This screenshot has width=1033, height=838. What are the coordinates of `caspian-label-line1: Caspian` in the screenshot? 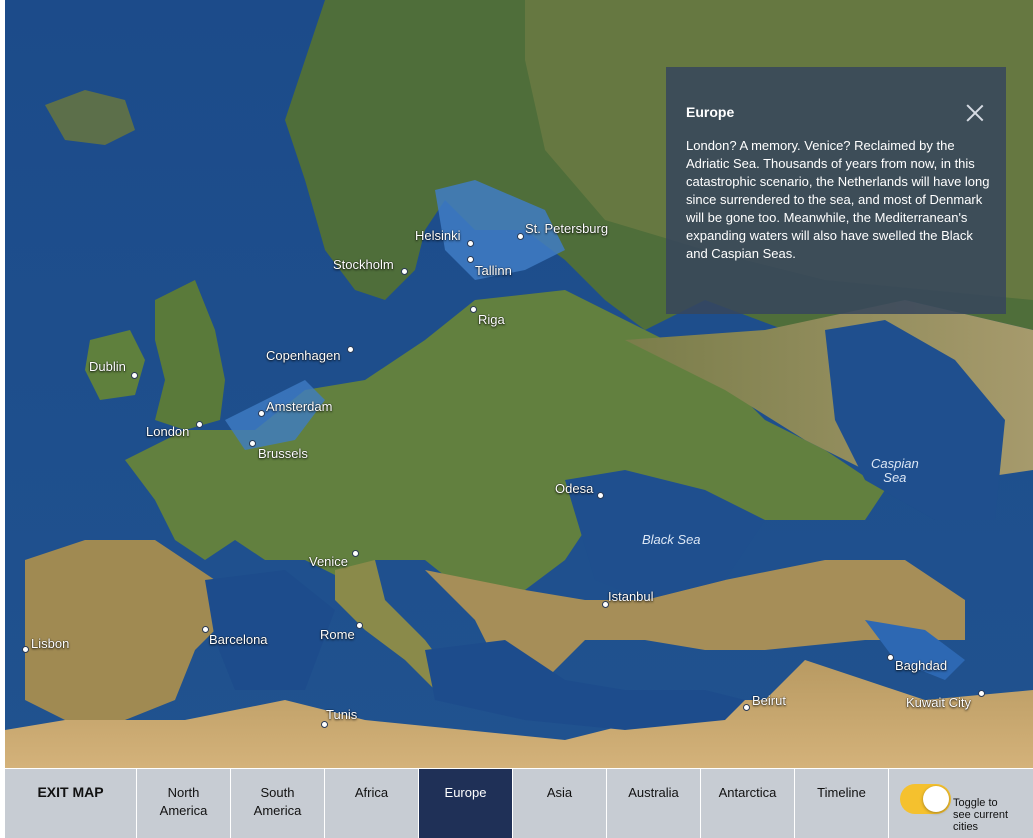 It's located at (895, 463).